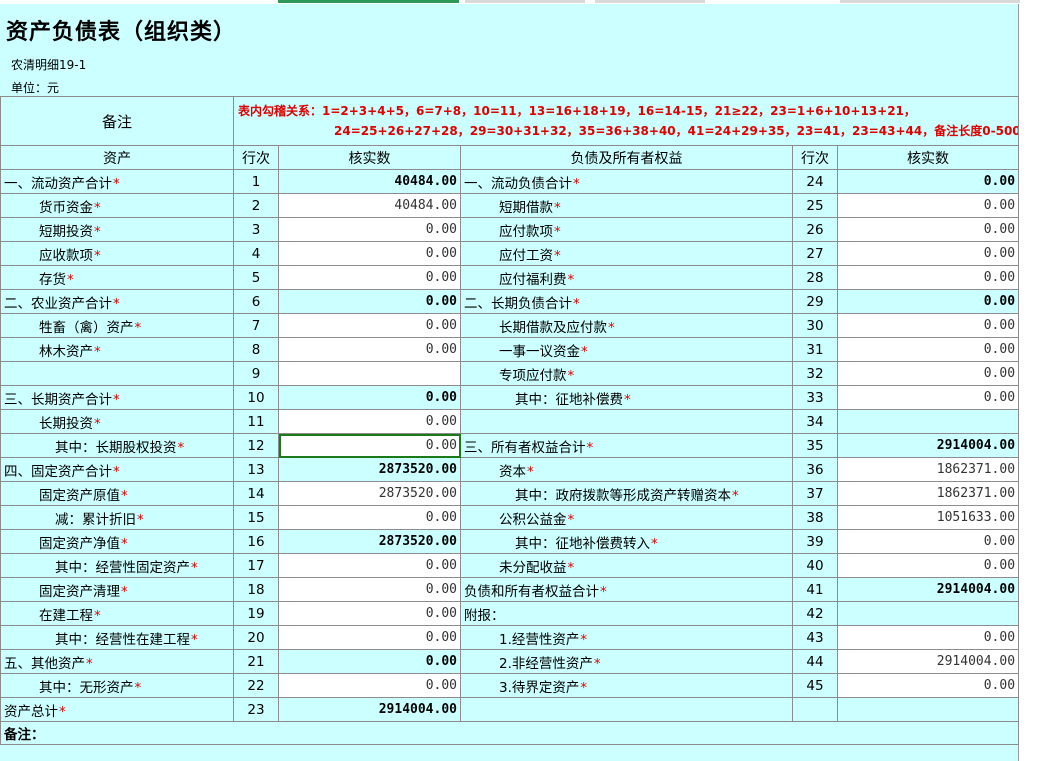 Image resolution: width=1055 pixels, height=761 pixels. Describe the element at coordinates (369, 205) in the screenshot. I see `left-value-cell: 40484.00` at that location.